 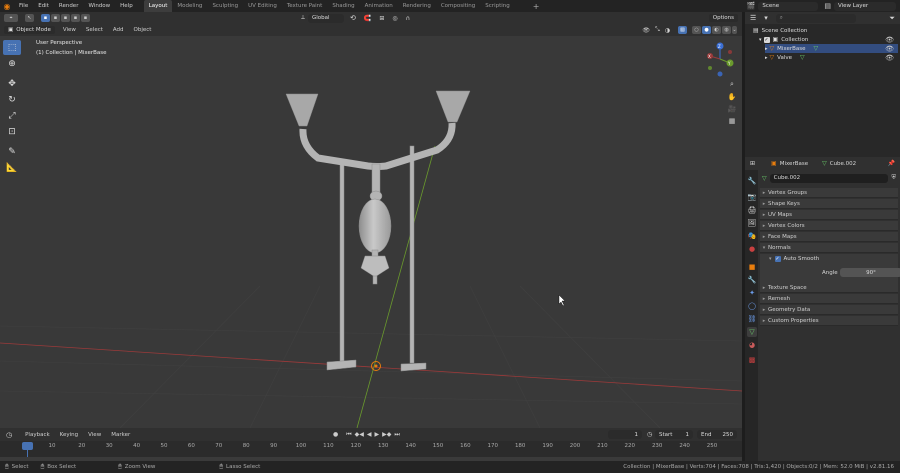 What do you see at coordinates (752, 332) in the screenshot?
I see `mesh-data-tab-icon: ▽` at bounding box center [752, 332].